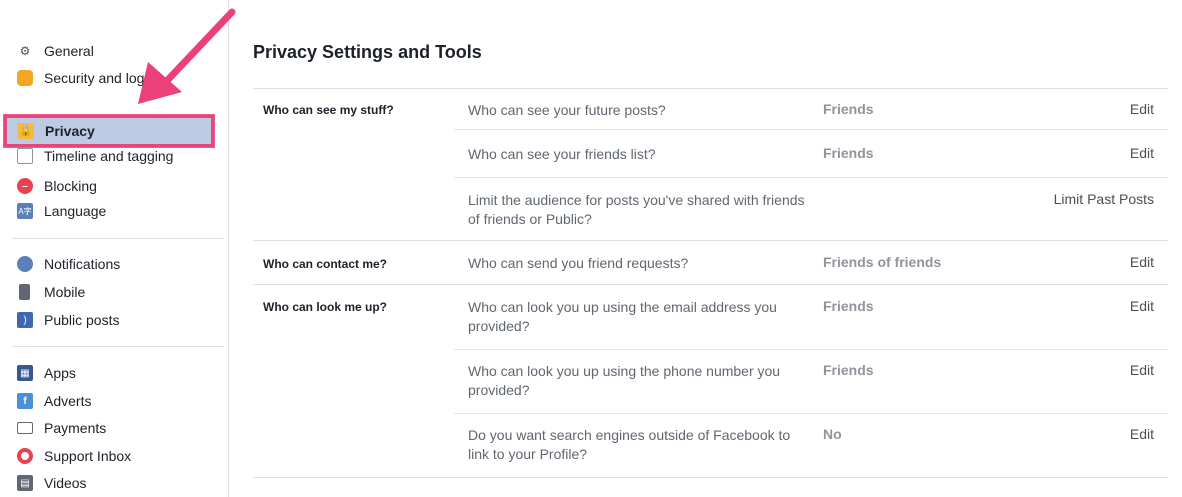  I want to click on blocking-icon: –, so click(25, 186).